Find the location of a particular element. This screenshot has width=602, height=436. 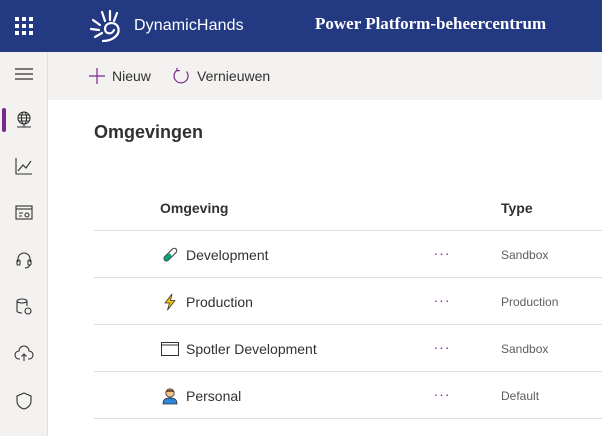

person-icon is located at coordinates (170, 396).